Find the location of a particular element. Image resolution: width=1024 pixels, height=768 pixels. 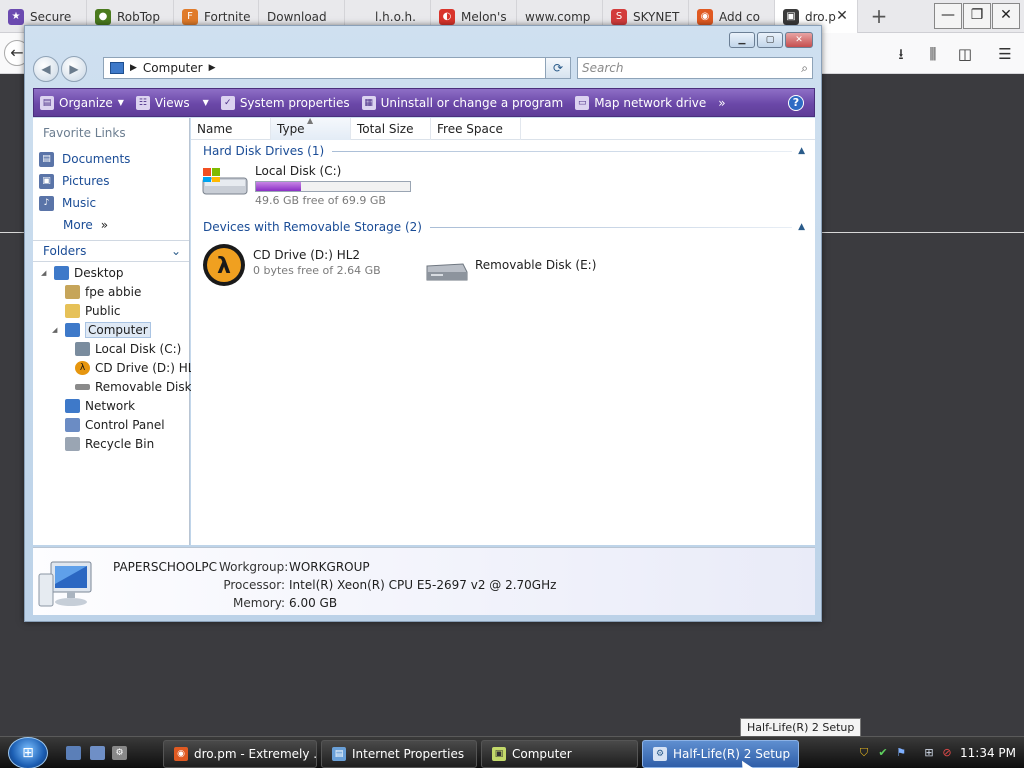

tree-item-control-panel: Control Panel is located at coordinates (115, 425).